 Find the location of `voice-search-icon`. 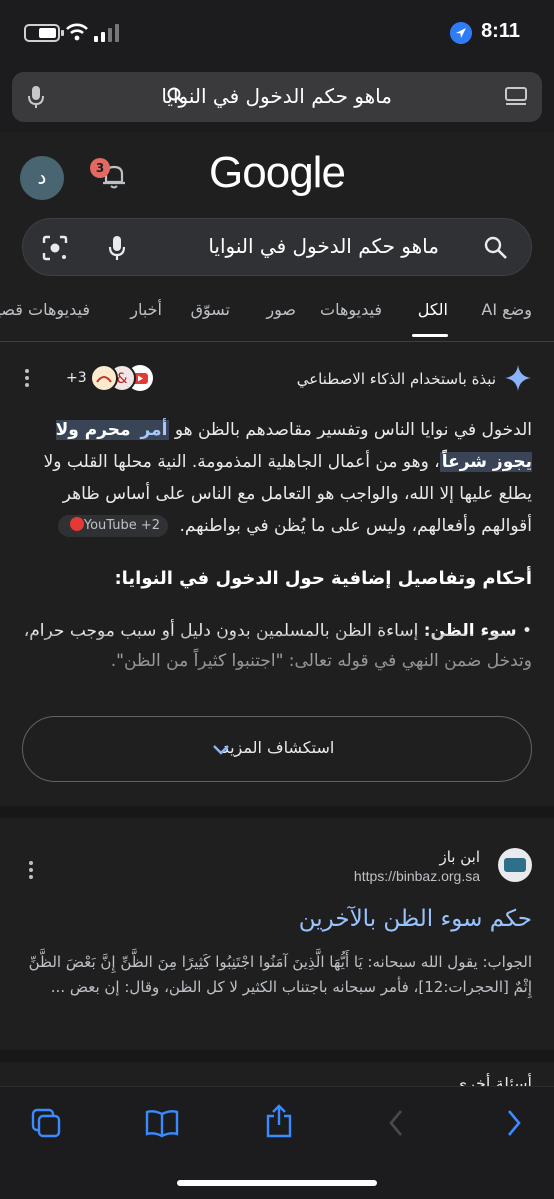

voice-search-icon is located at coordinates (117, 248).